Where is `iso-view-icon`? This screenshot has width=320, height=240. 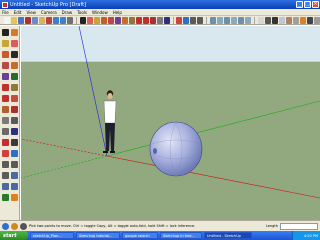 iso-view-icon is located at coordinates (213, 20).